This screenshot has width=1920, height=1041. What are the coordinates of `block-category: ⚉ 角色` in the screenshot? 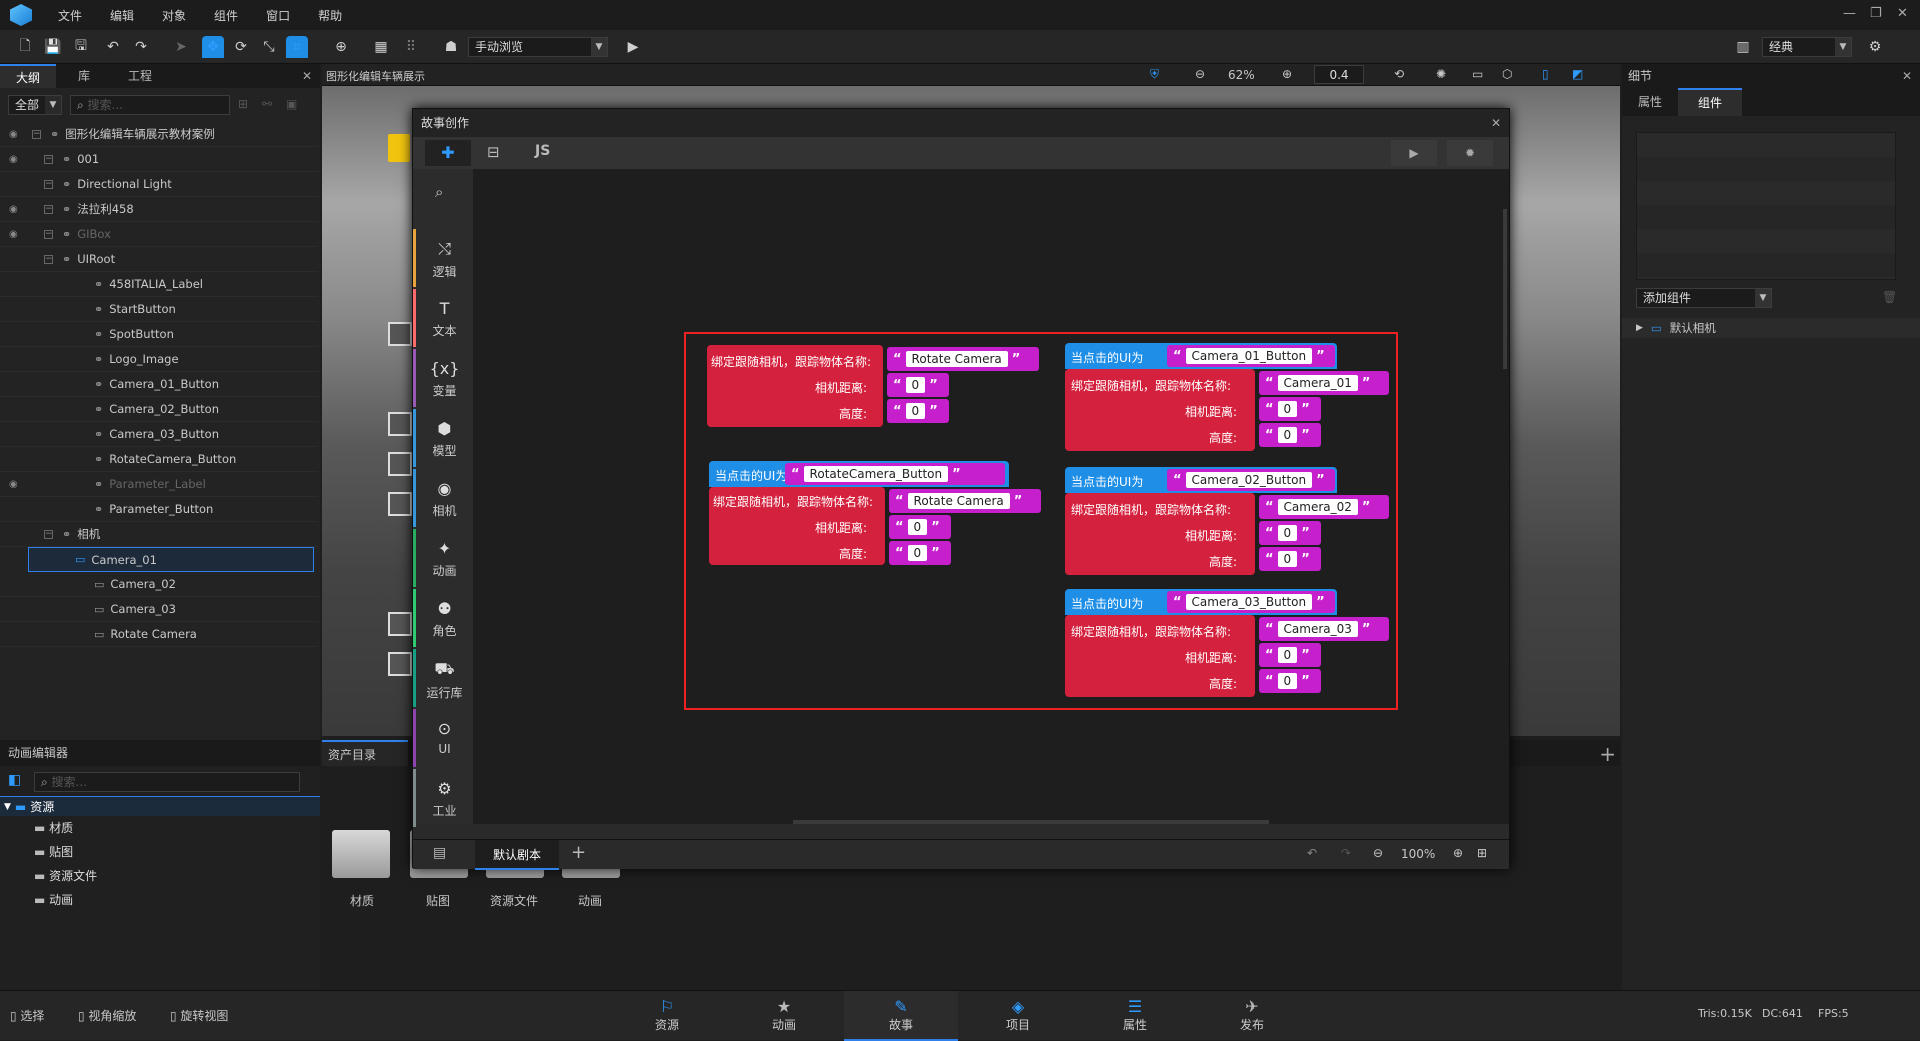 It's located at (443, 618).